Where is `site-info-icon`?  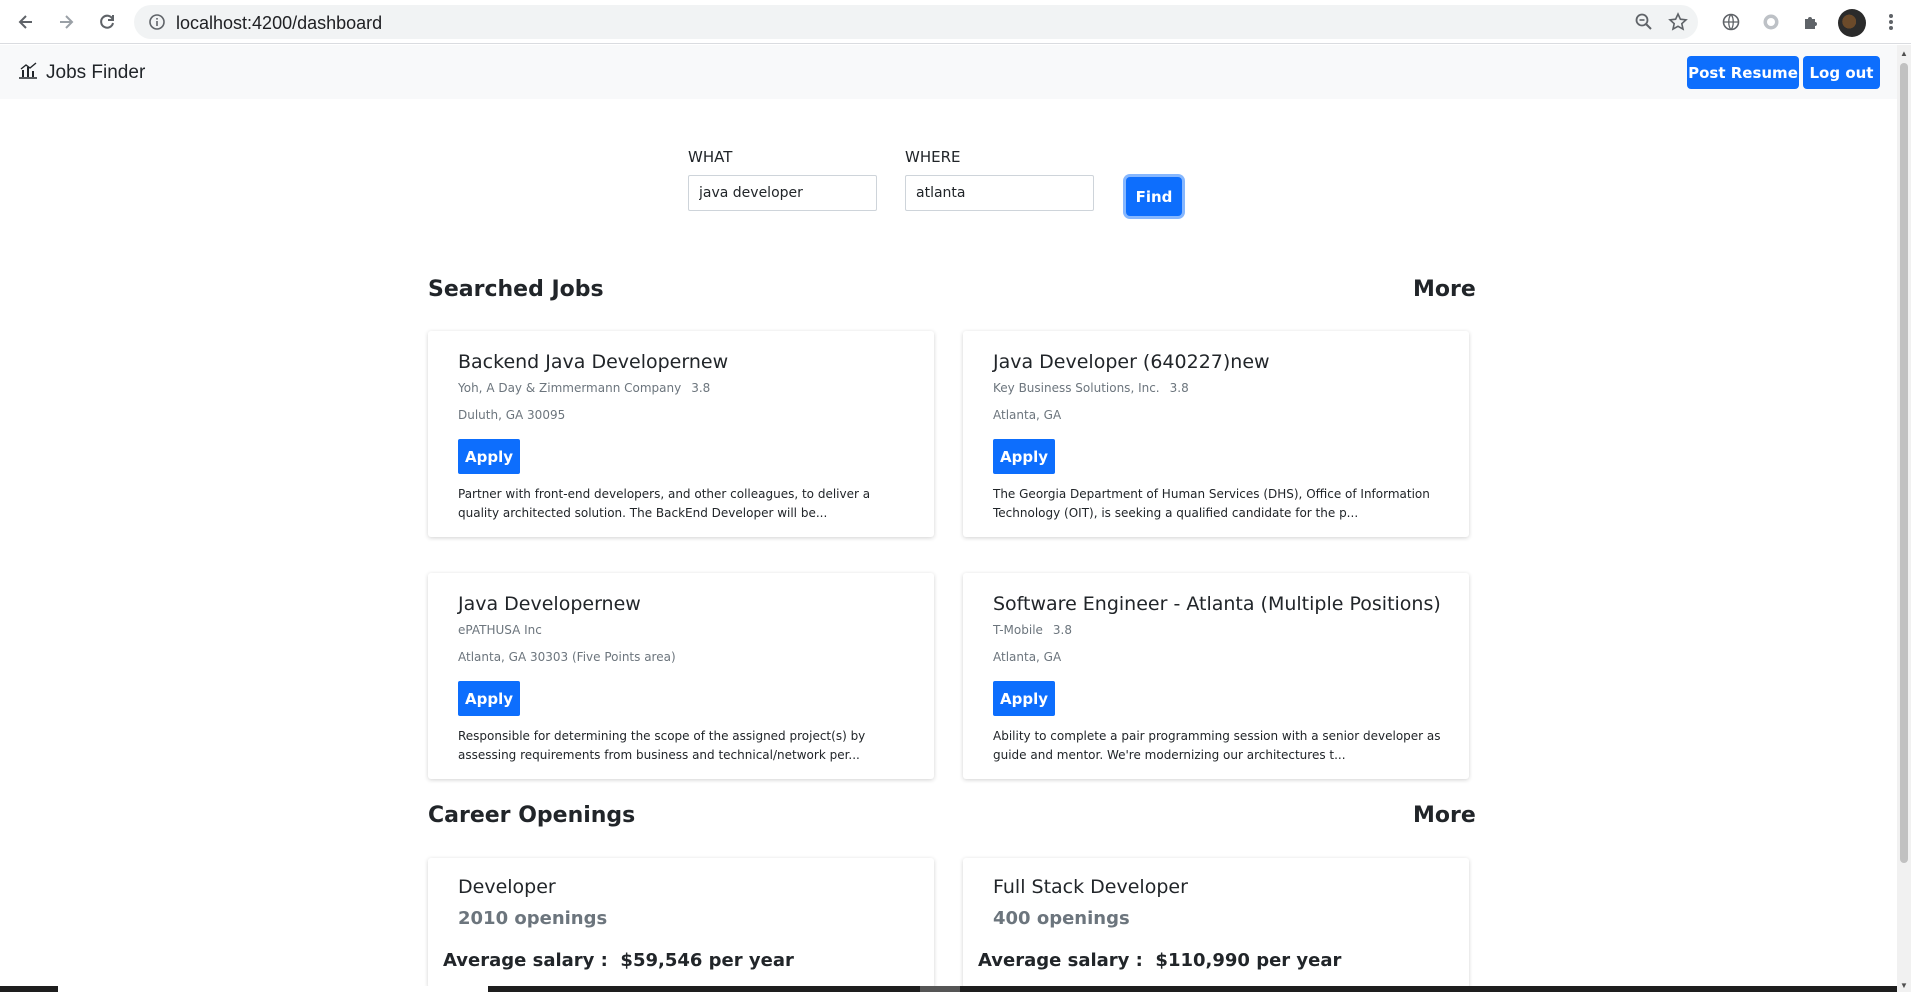
site-info-icon is located at coordinates (157, 24).